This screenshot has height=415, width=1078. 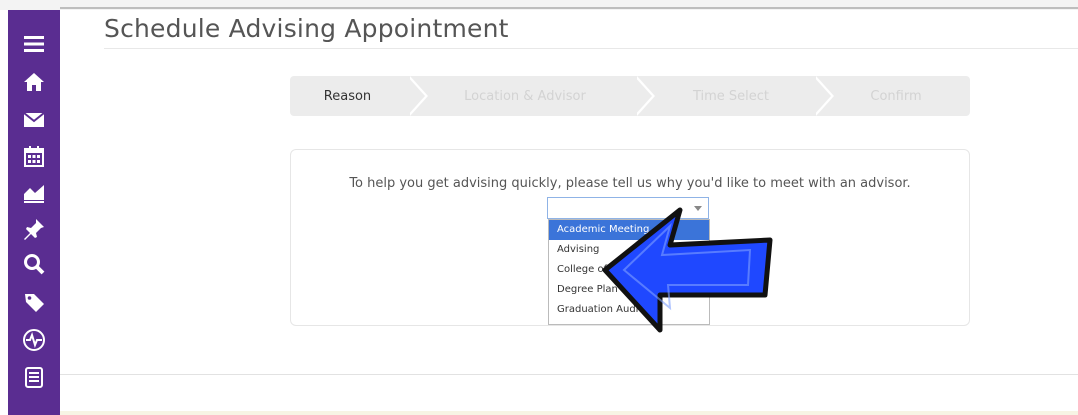 What do you see at coordinates (34, 192) in the screenshot?
I see `chart-icon` at bounding box center [34, 192].